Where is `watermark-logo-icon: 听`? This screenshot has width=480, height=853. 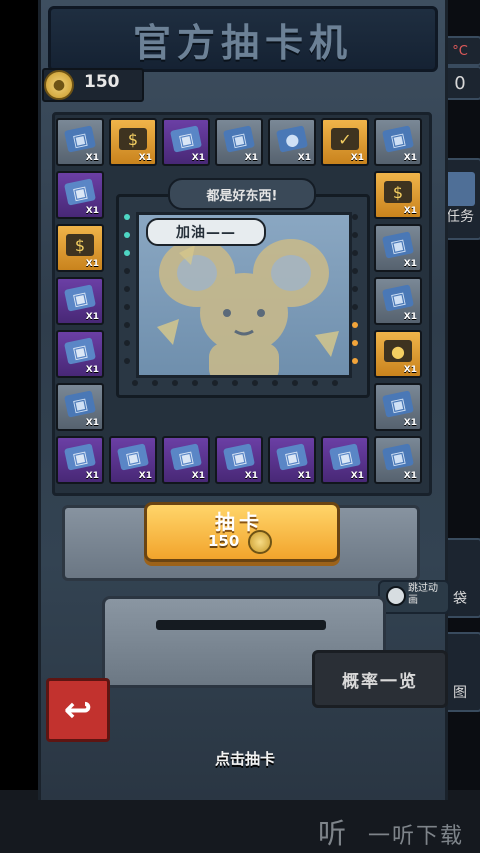
watermark-logo-icon: 听 is located at coordinates (332, 833).